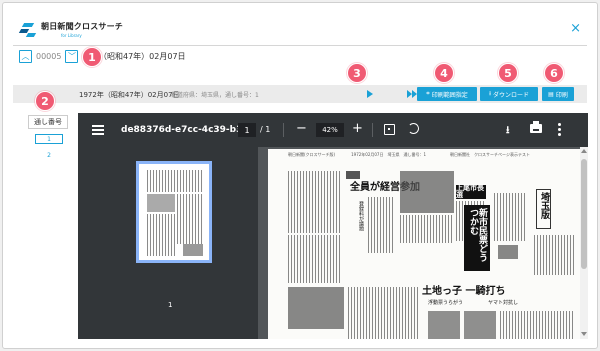  What do you see at coordinates (427, 192) in the screenshot?
I see `photo-crowd` at bounding box center [427, 192].